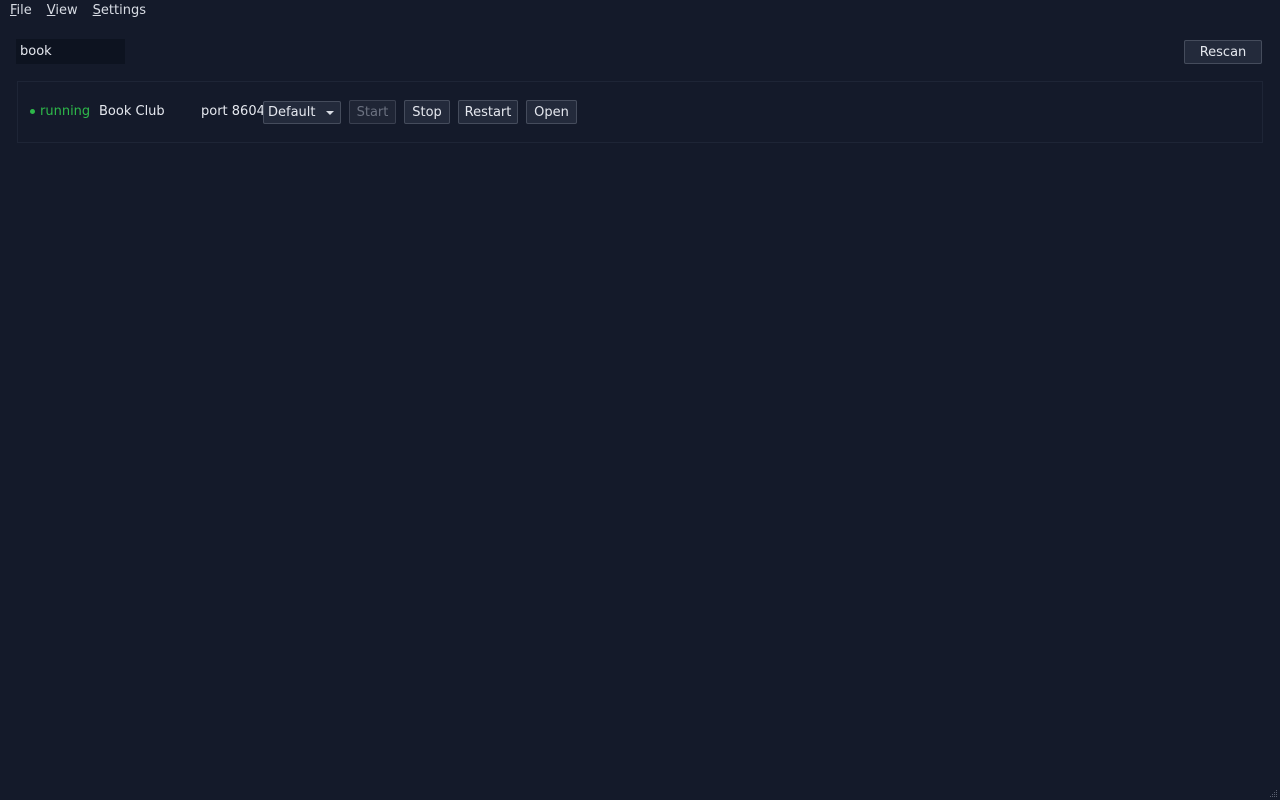 Image resolution: width=1280 pixels, height=800 pixels. Describe the element at coordinates (132, 111) in the screenshot. I see `project-name: Book Club` at that location.